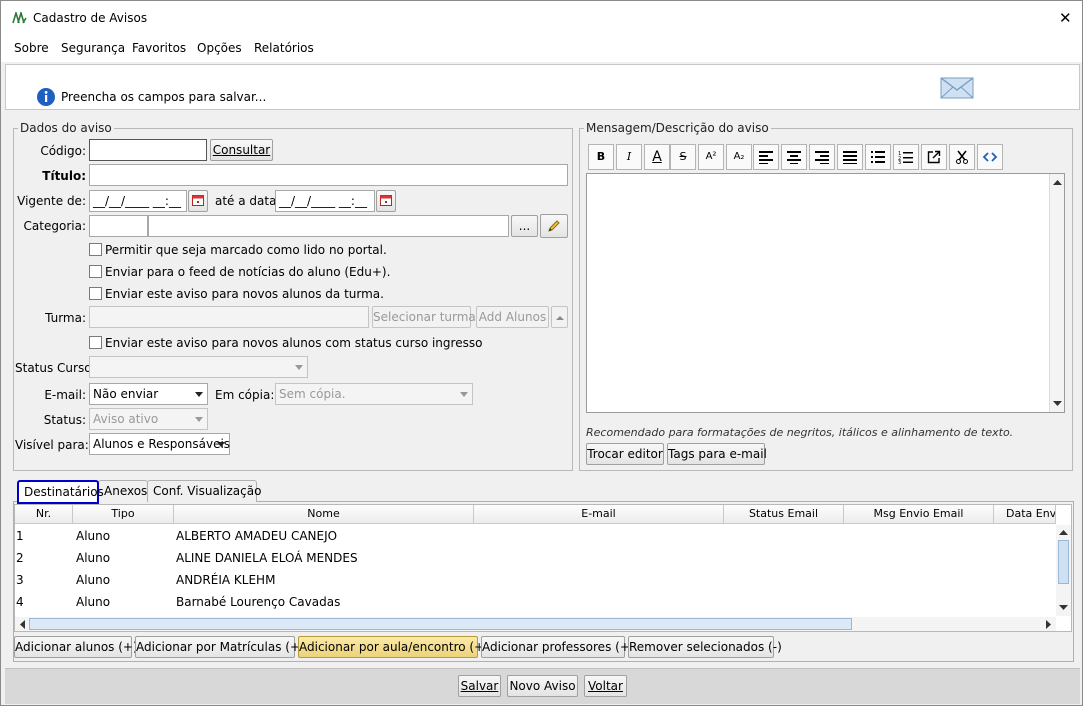 This screenshot has height=706, width=1083. What do you see at coordinates (241, 150) in the screenshot?
I see `consultar-button: Consultar` at bounding box center [241, 150].